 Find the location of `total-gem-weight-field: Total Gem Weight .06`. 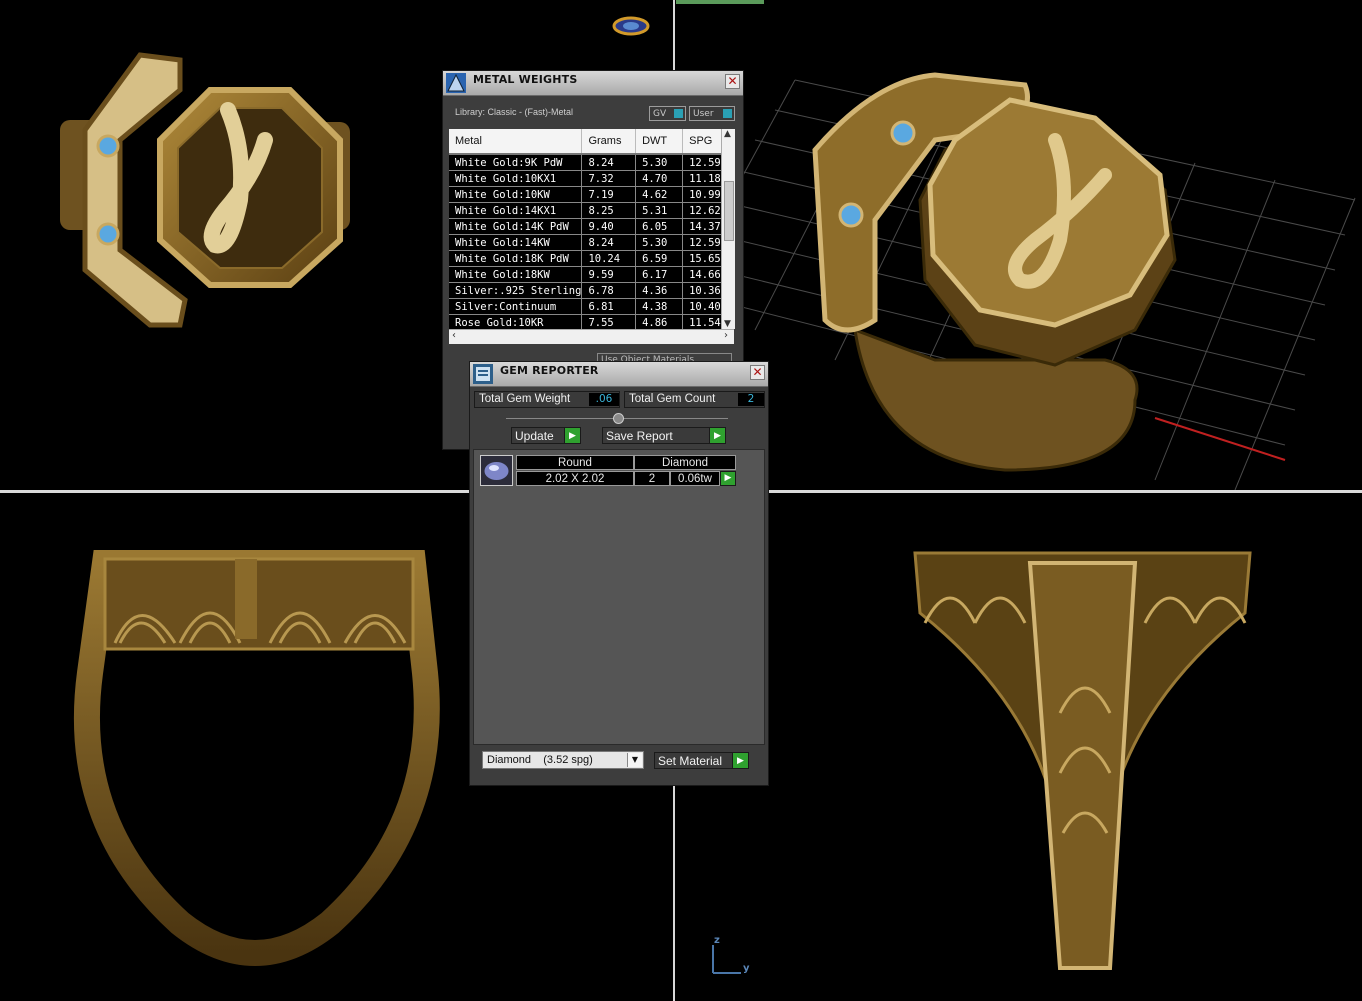

total-gem-weight-field: Total Gem Weight .06 is located at coordinates (547, 399).